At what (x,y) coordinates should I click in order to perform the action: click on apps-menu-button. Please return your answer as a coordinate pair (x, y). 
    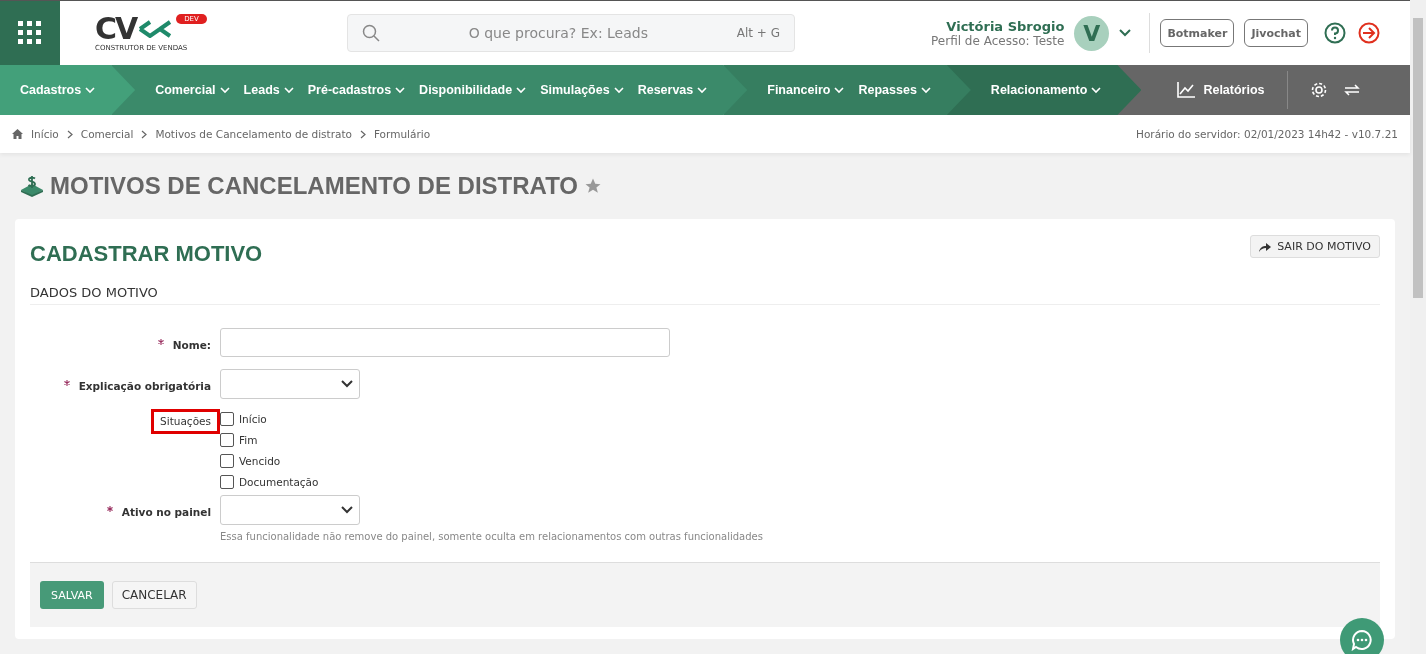
    Looking at the image, I should click on (30, 33).